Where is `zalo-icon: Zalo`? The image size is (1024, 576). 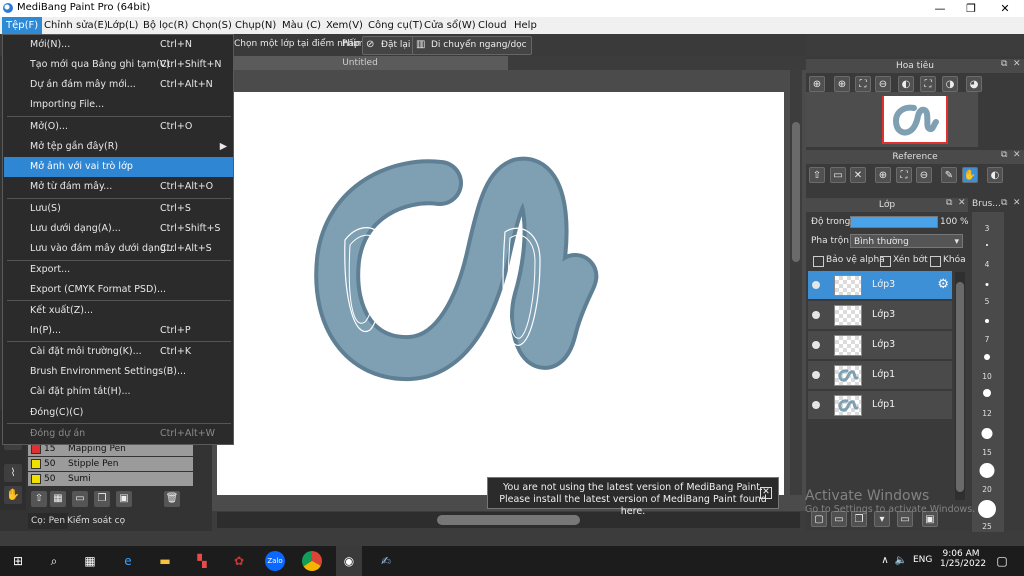
zalo-icon: Zalo is located at coordinates (275, 561).